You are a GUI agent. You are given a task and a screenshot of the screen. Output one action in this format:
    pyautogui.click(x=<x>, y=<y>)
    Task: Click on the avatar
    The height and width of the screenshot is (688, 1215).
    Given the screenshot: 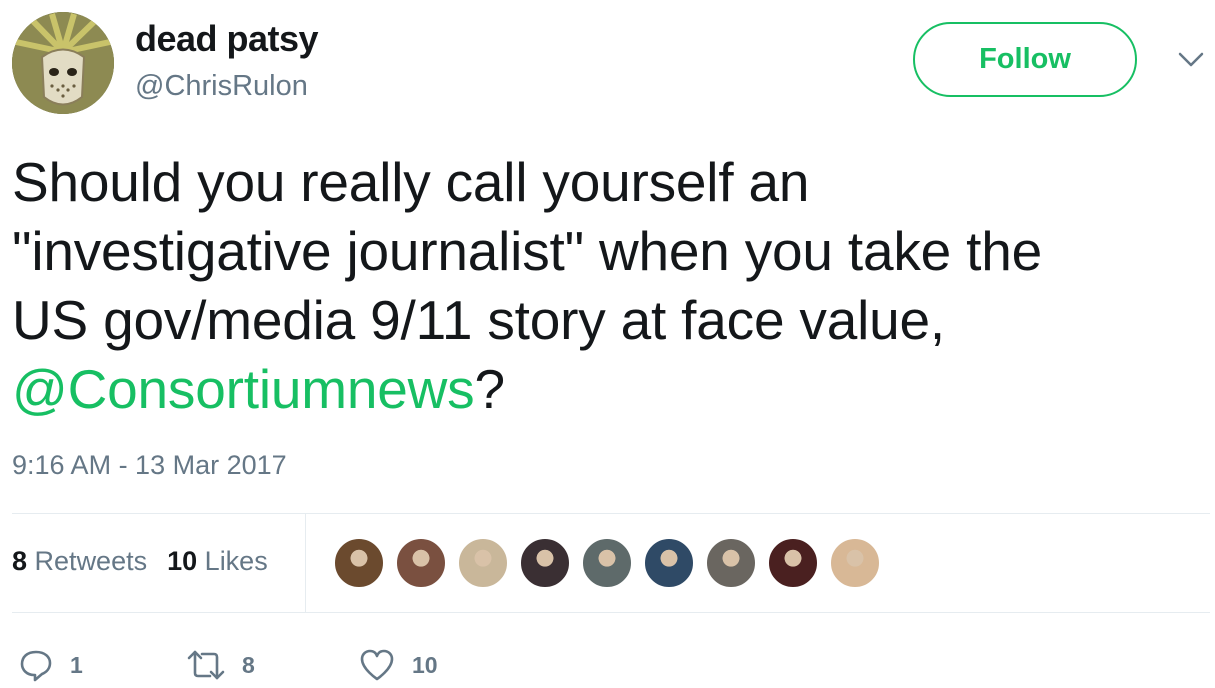 What is the action you would take?
    pyautogui.click(x=63, y=63)
    